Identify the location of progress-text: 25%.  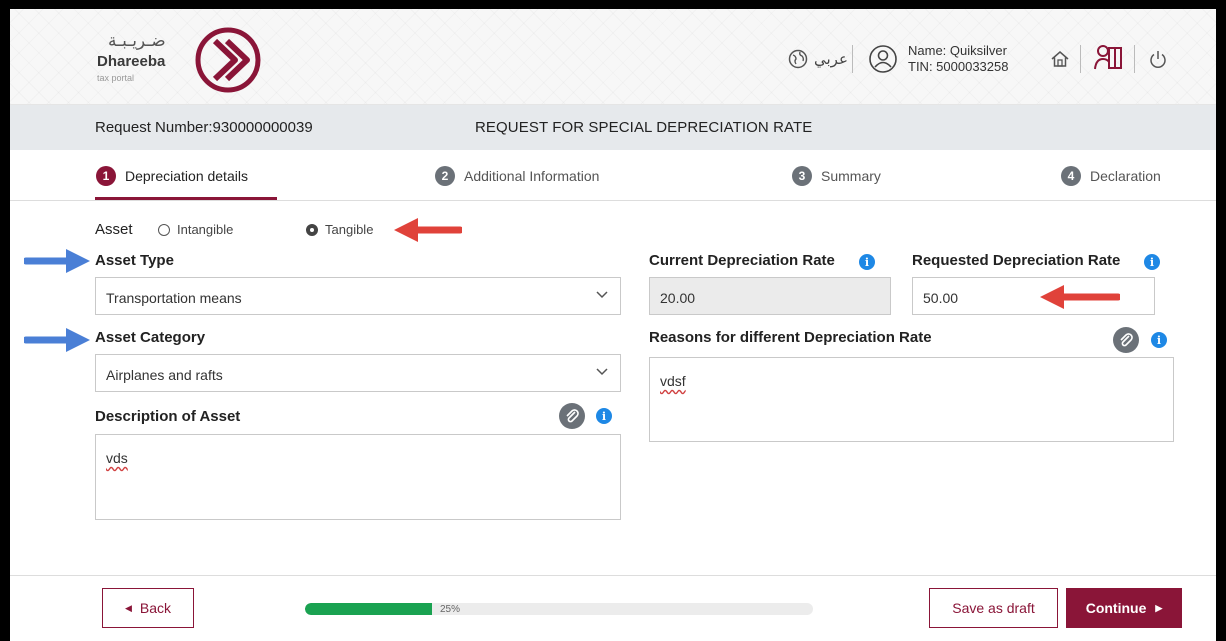
(450, 609).